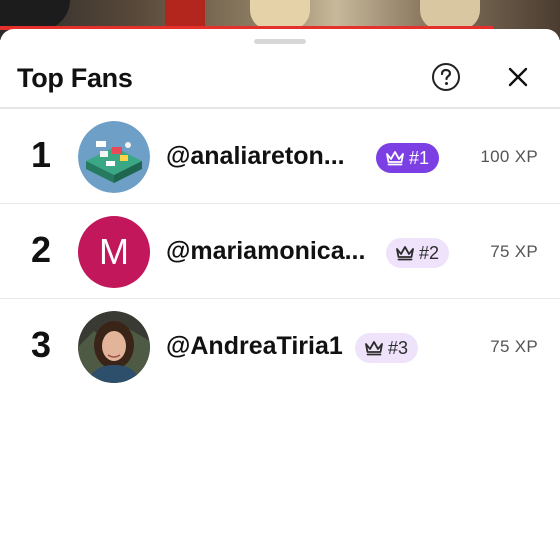 This screenshot has height=560, width=560. I want to click on question-circle-icon, so click(446, 77).